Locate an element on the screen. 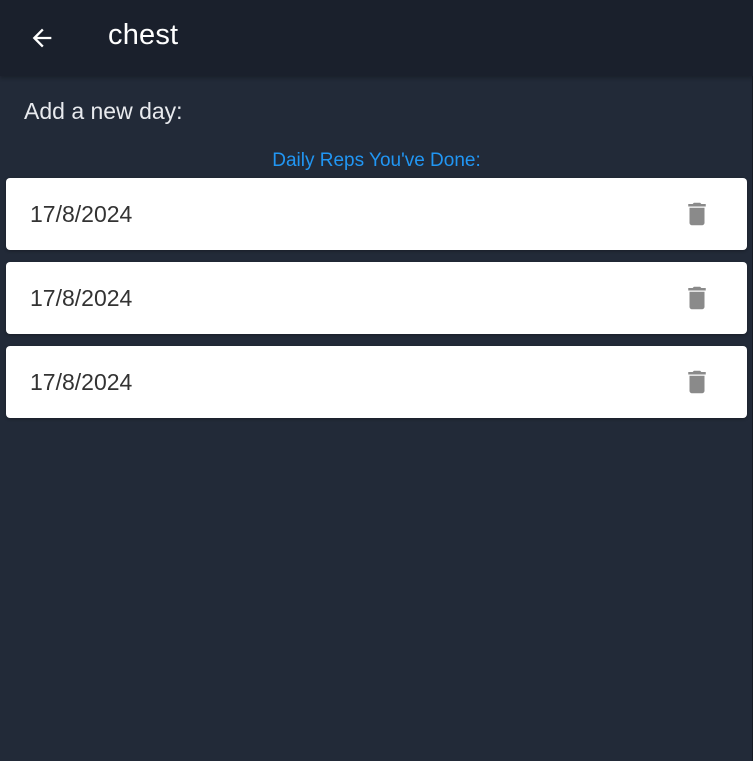 This screenshot has height=761, width=753. section-heading: Daily Reps You've Done: is located at coordinates (376, 160).